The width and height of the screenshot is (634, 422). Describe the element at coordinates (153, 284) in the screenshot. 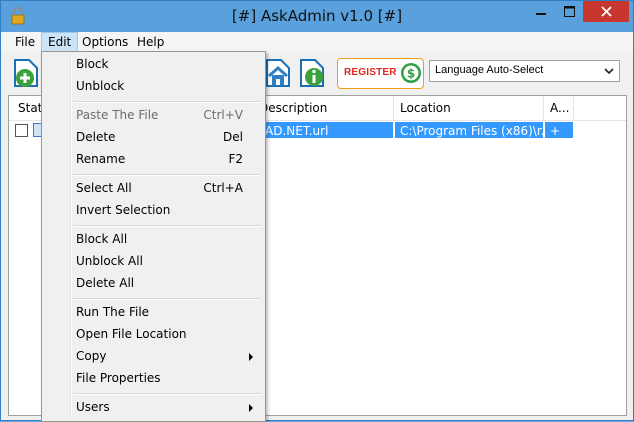

I see `menu-item-delete-all: Delete All` at that location.